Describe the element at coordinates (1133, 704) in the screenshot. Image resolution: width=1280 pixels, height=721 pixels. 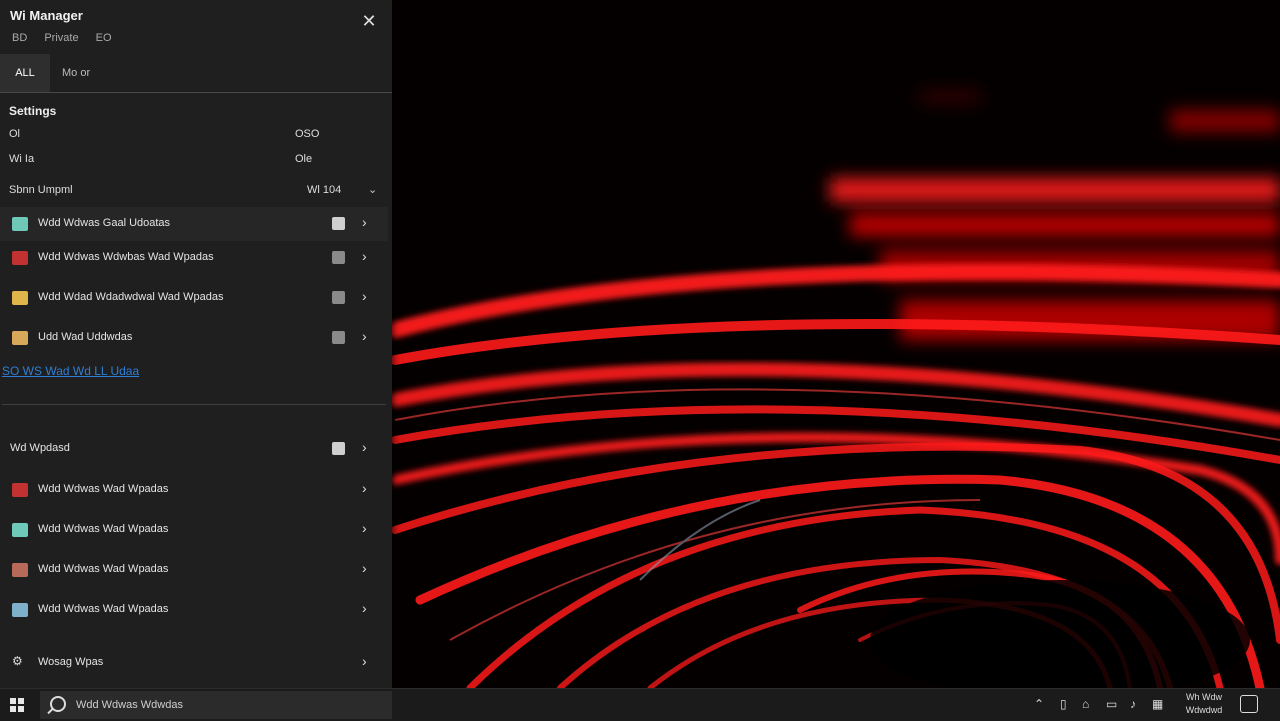
I see `volume-icon: ♪` at that location.